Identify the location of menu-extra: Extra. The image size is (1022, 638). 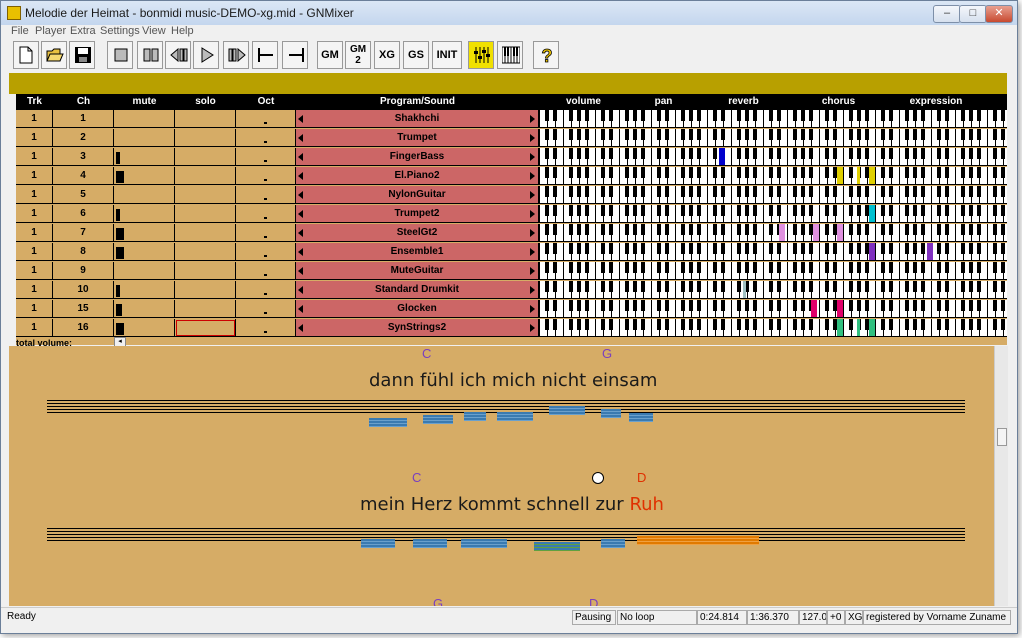
(83, 31).